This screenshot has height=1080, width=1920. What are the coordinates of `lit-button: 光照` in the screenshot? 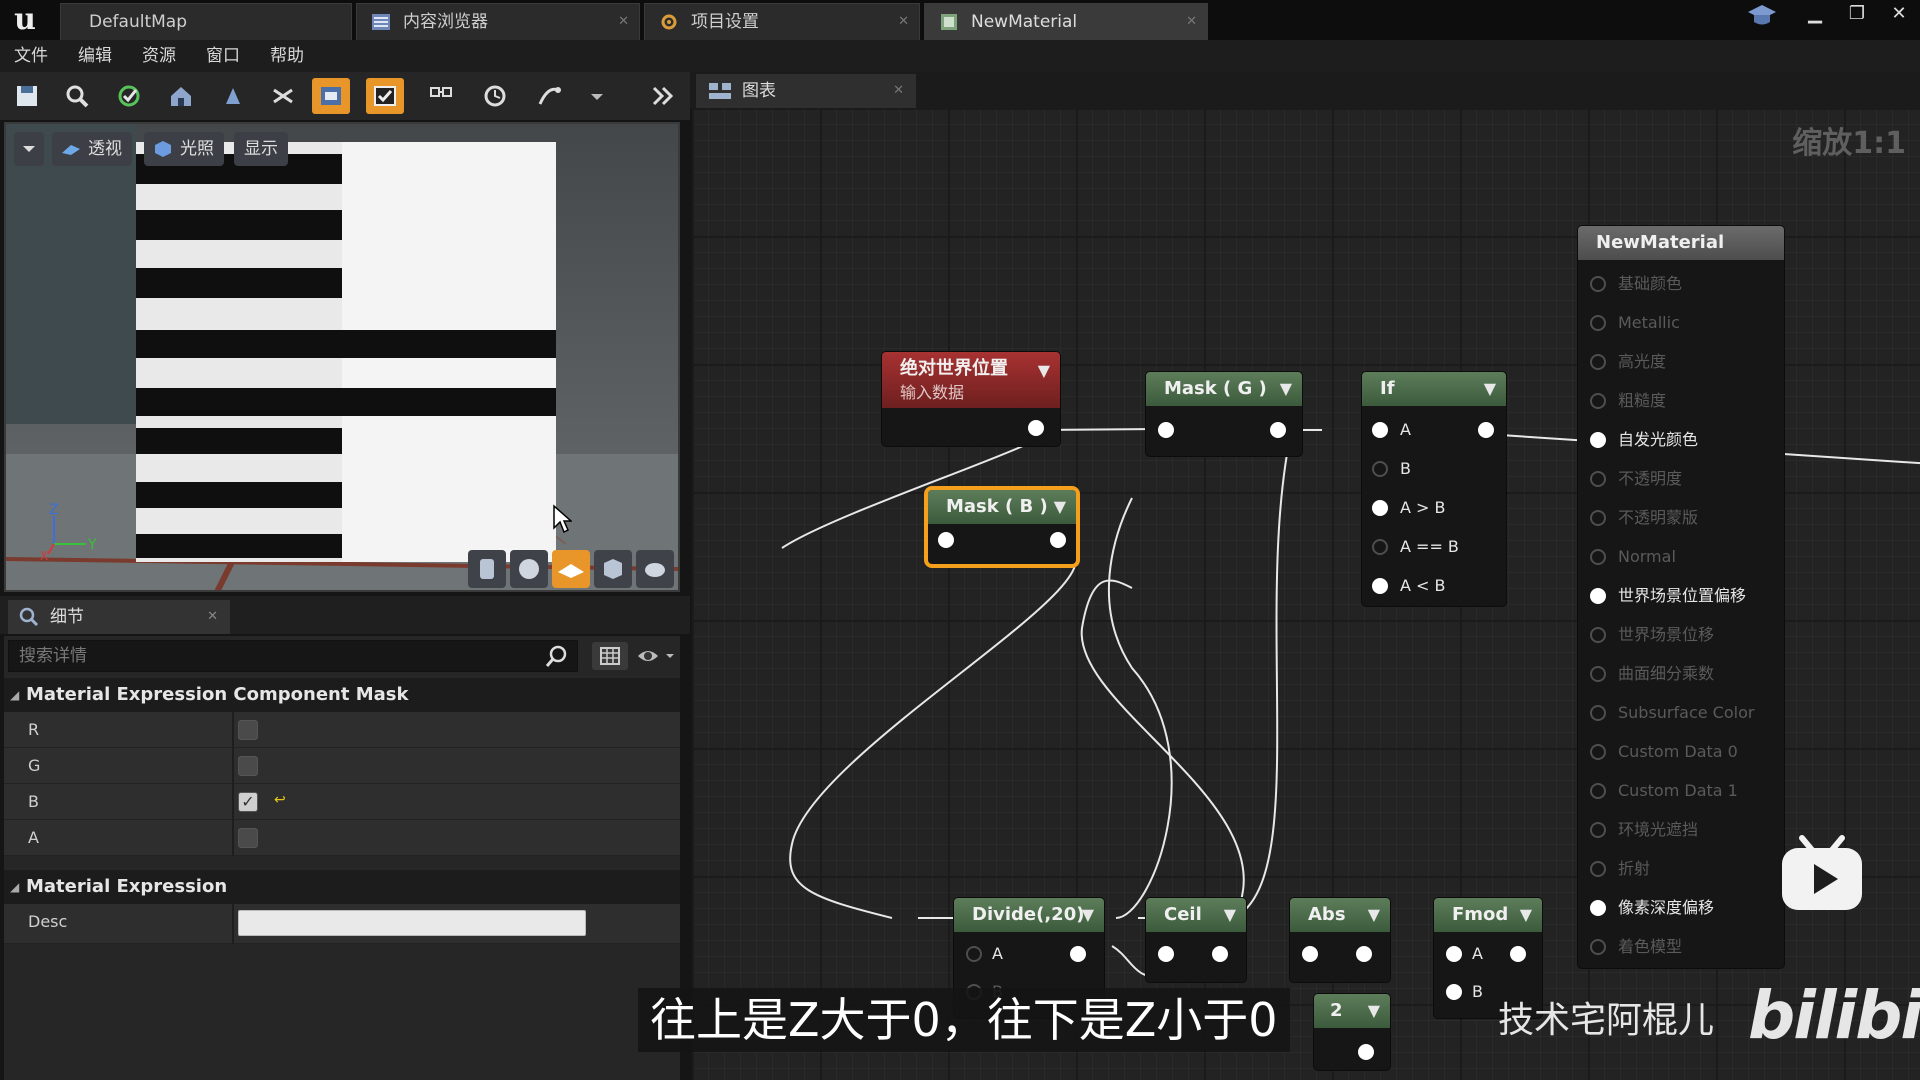 It's located at (184, 149).